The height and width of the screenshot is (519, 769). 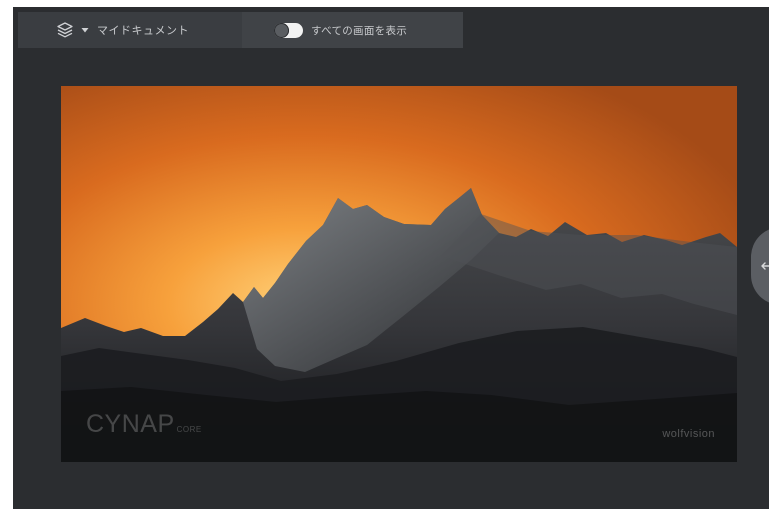 I want to click on source-selector: マイドキュメント, so click(x=130, y=30).